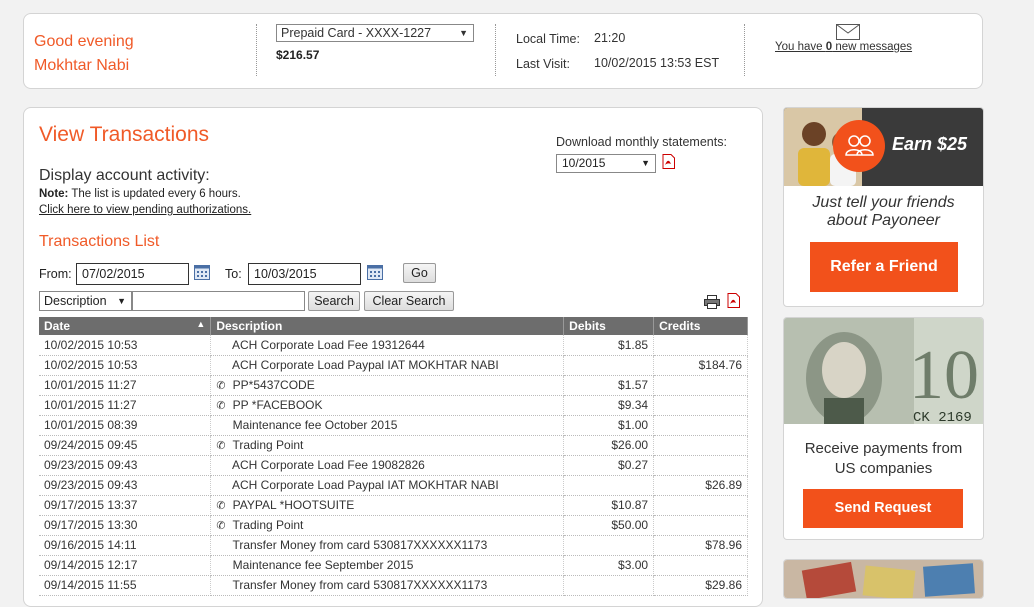 The width and height of the screenshot is (1034, 607). What do you see at coordinates (610, 38) in the screenshot?
I see `local-time-value: 21:20` at bounding box center [610, 38].